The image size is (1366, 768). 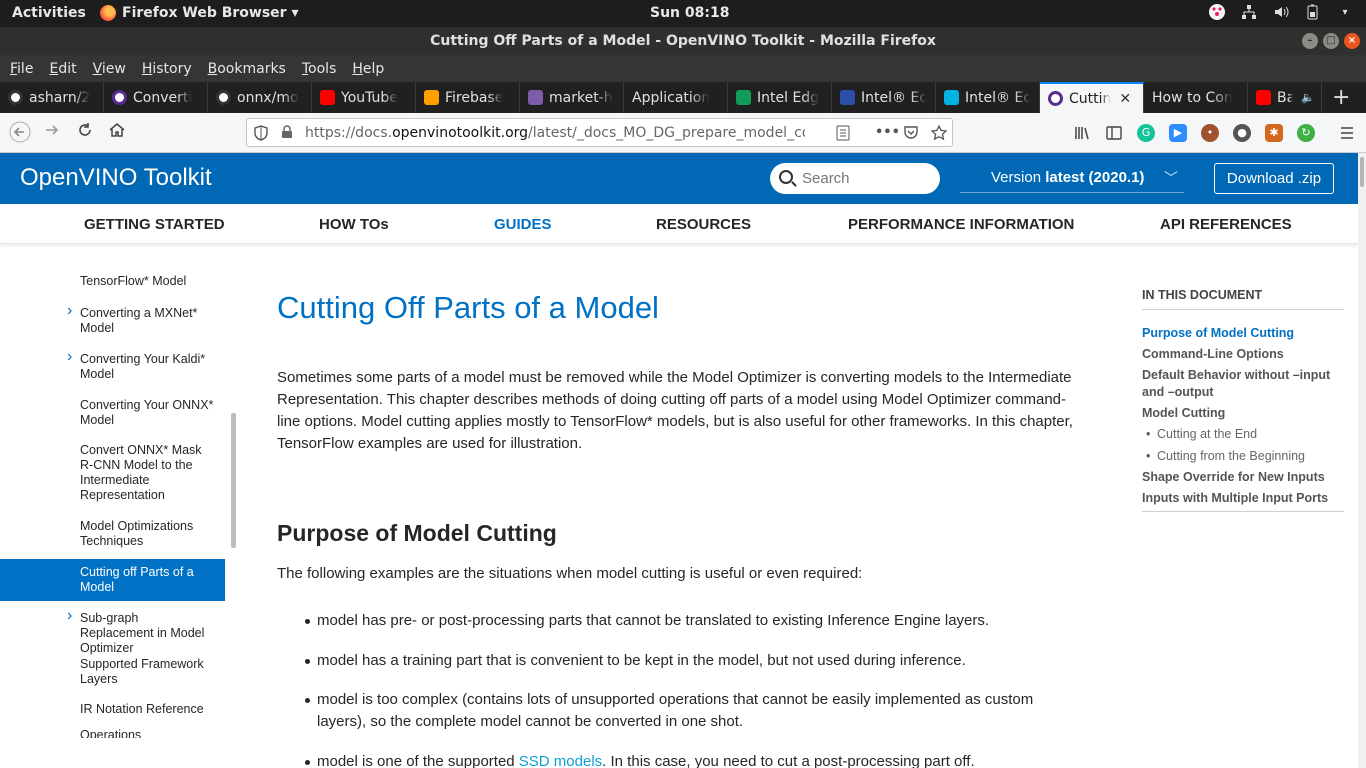 I want to click on browser-tab: Application, so click(x=676, y=97).